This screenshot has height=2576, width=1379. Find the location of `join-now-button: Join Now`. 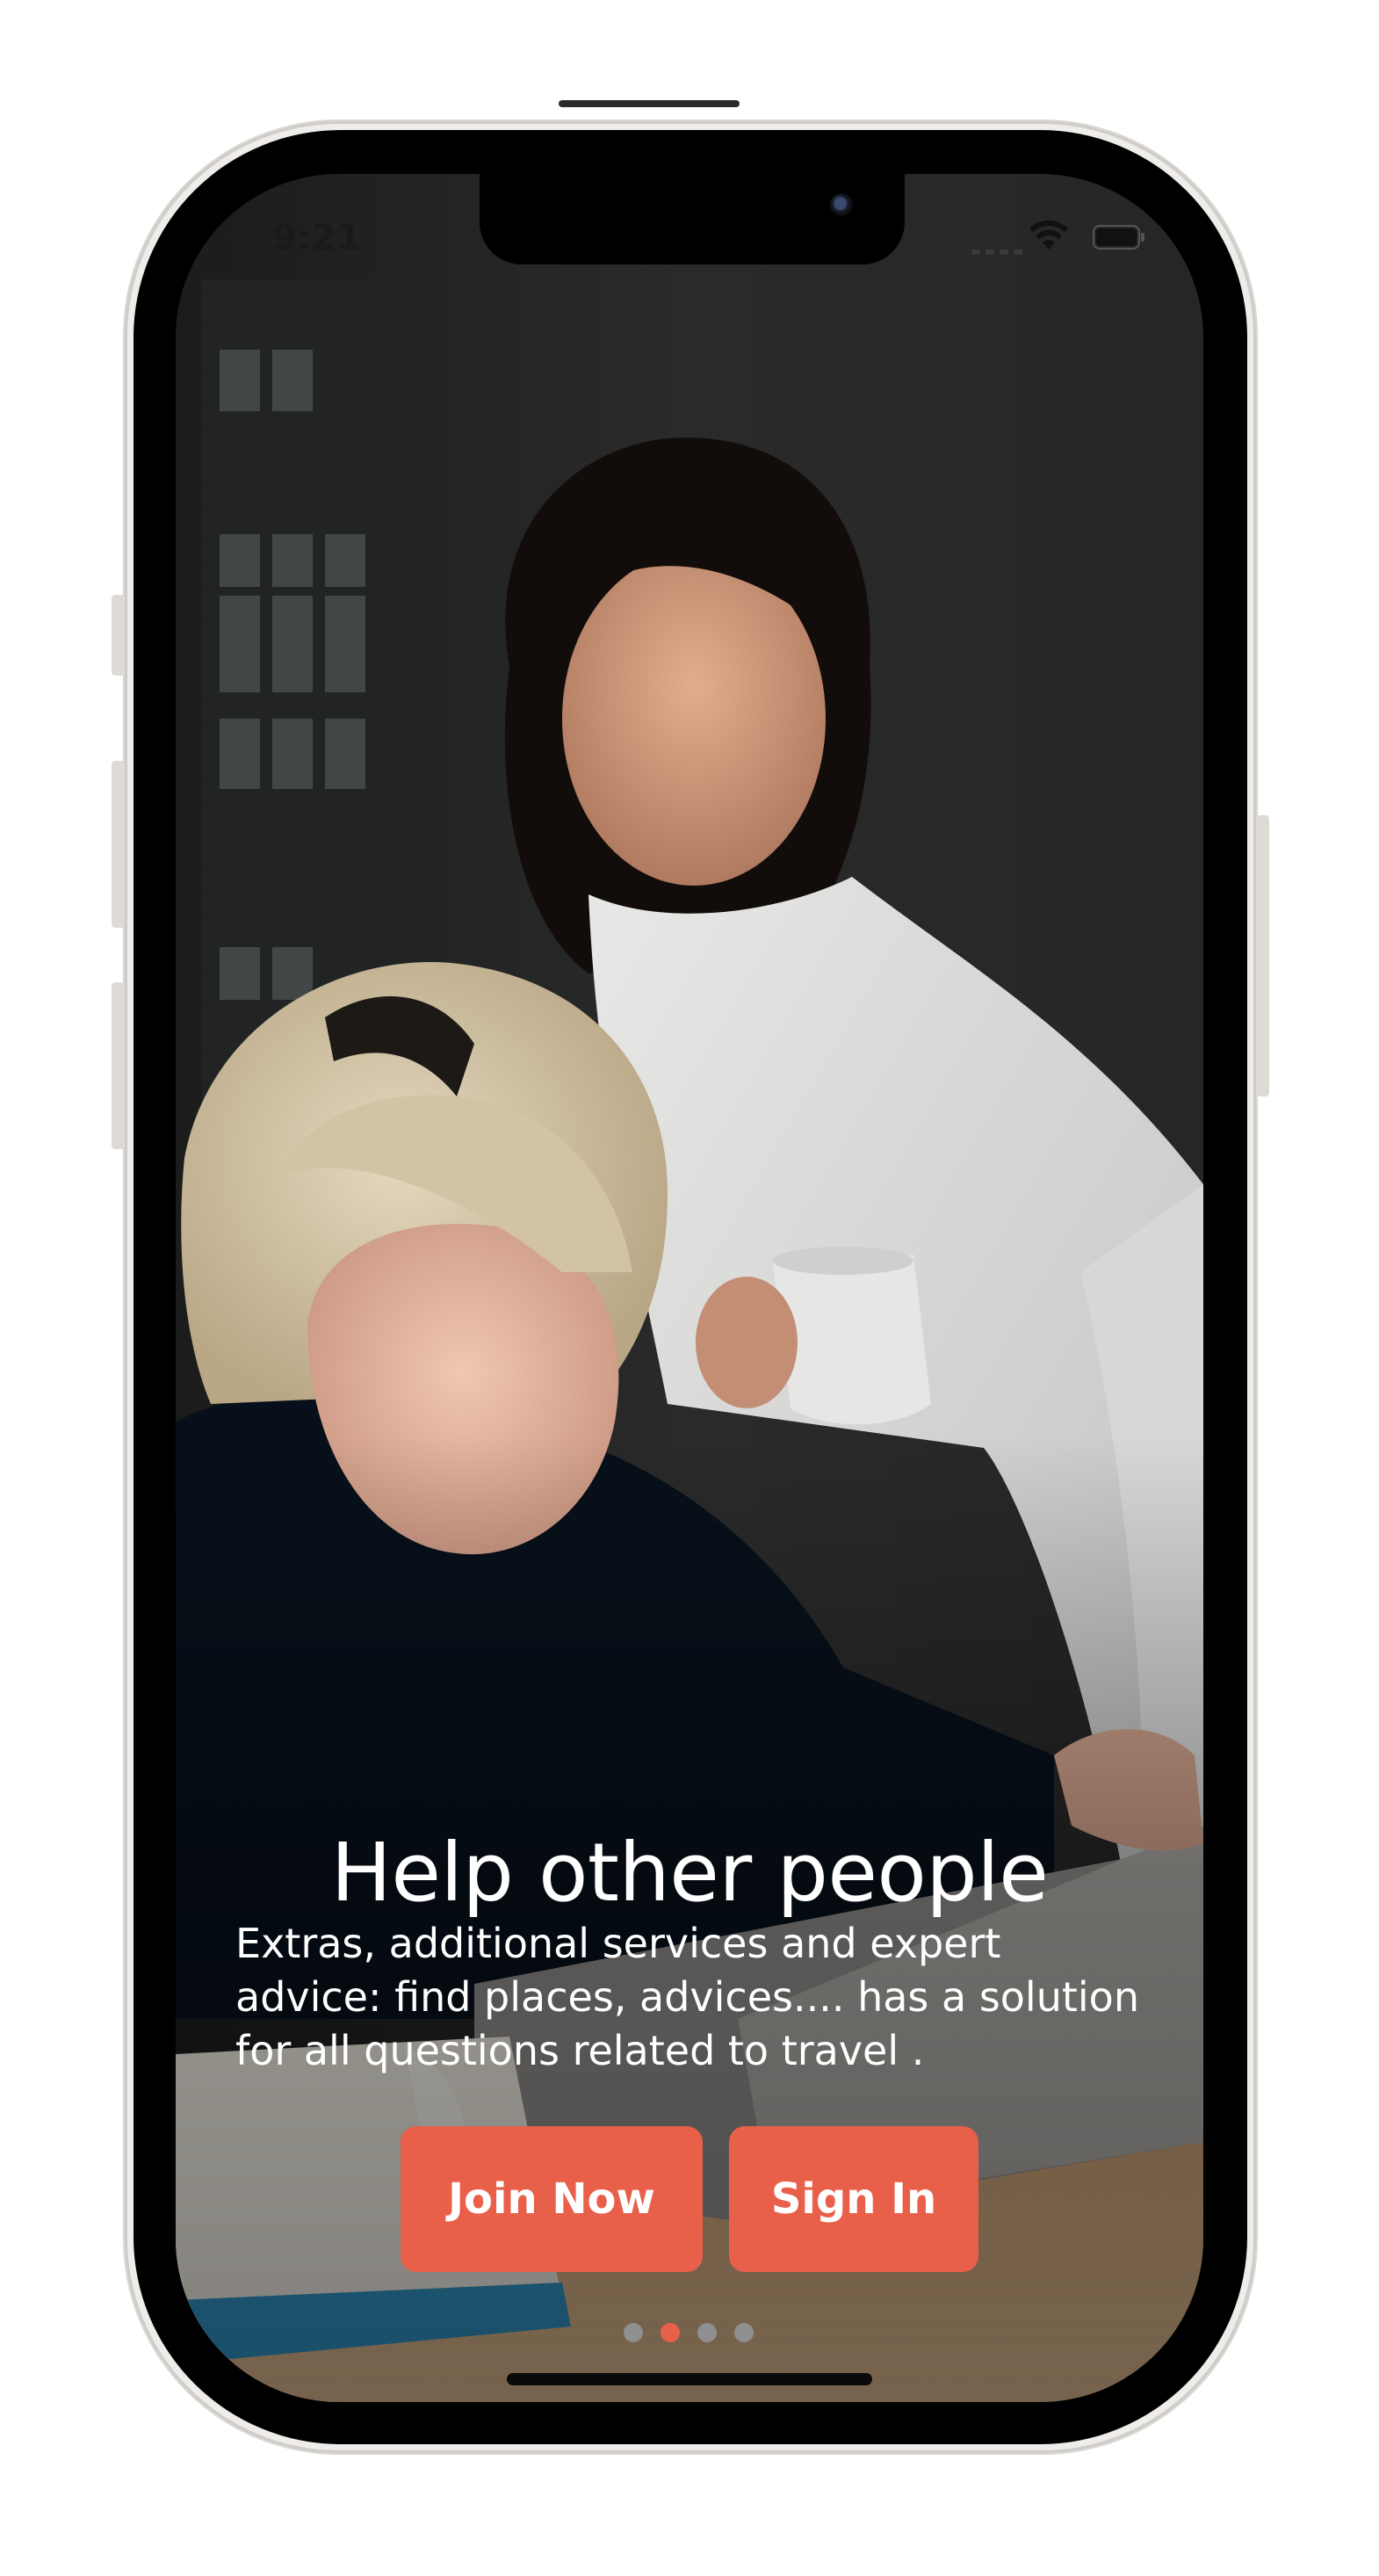

join-now-button: Join Now is located at coordinates (552, 2199).